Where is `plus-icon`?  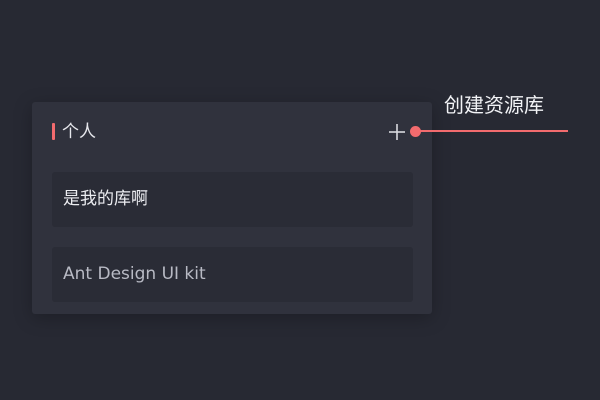 plus-icon is located at coordinates (397, 132).